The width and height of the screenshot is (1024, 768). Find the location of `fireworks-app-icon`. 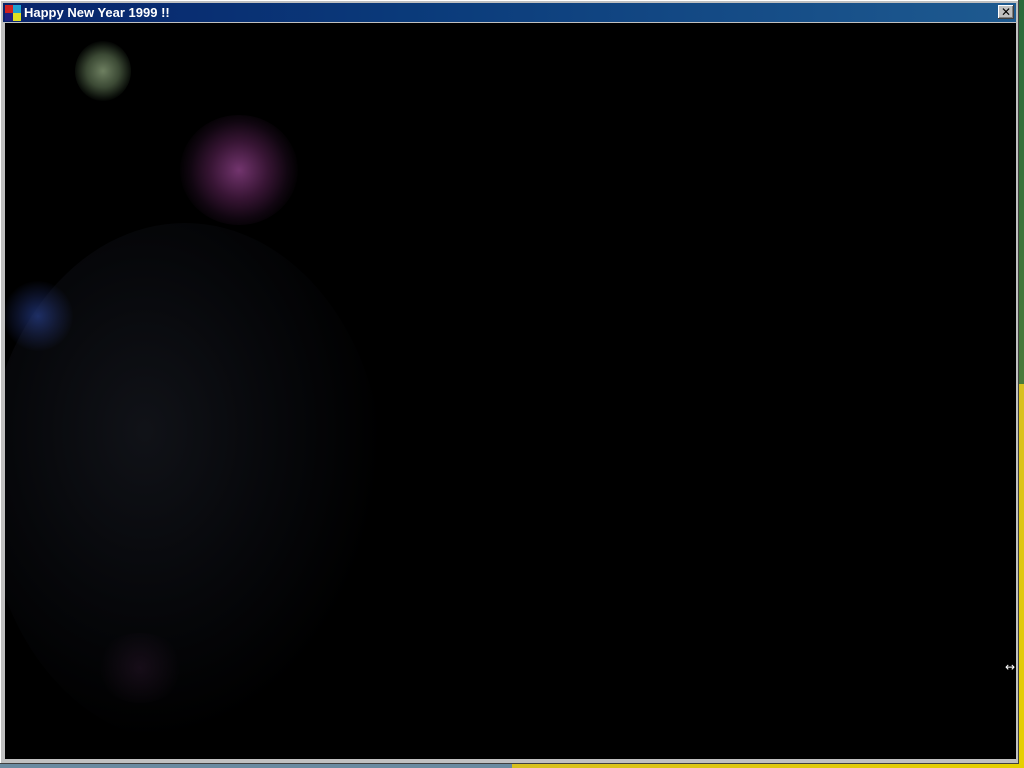

fireworks-app-icon is located at coordinates (13, 12).